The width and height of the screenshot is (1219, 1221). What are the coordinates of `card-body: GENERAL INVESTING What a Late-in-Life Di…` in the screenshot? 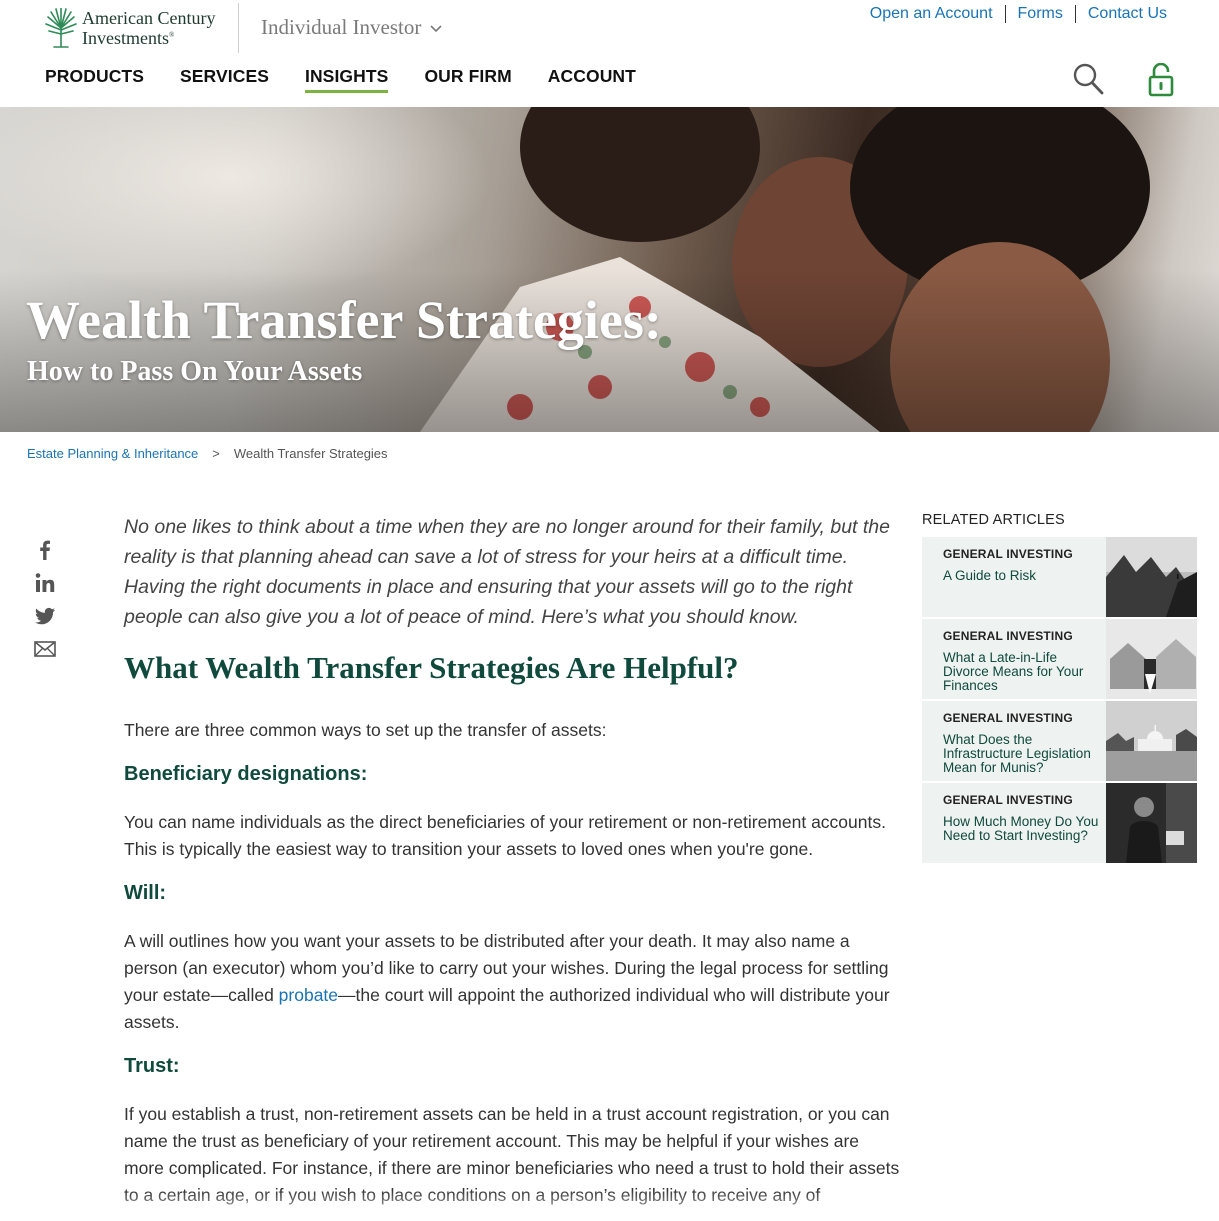 It's located at (1014, 659).